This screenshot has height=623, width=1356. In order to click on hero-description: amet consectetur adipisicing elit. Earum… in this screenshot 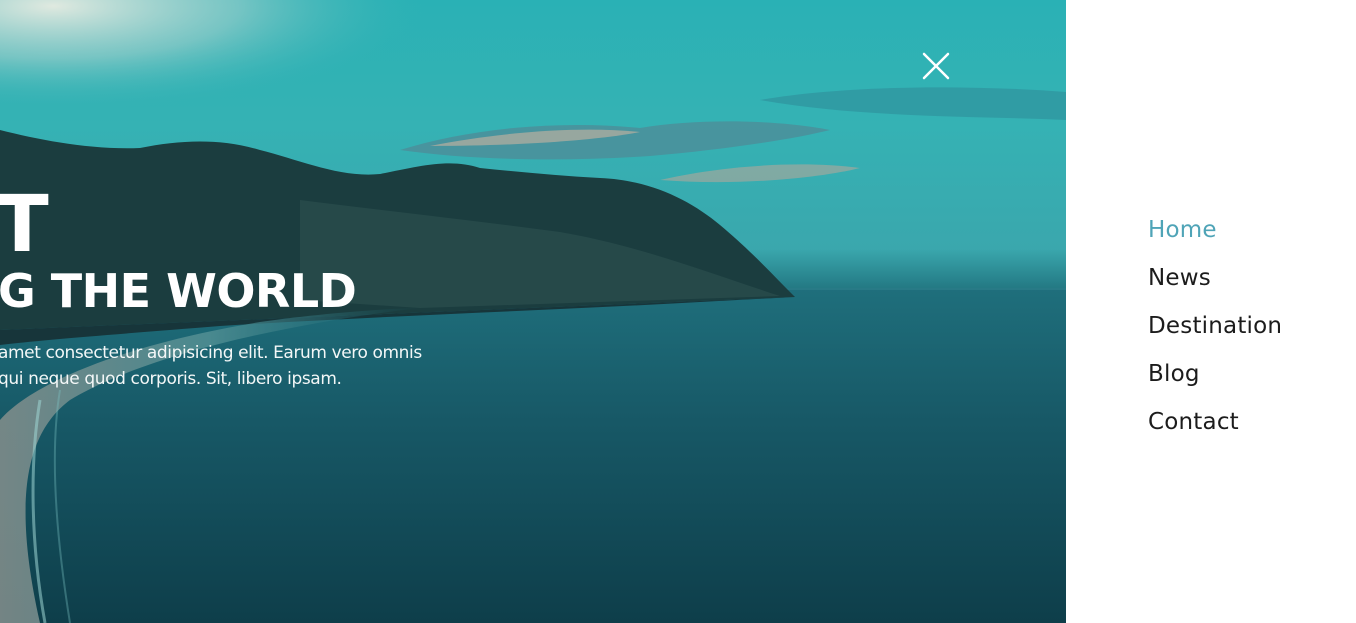, I will do `click(259, 366)`.